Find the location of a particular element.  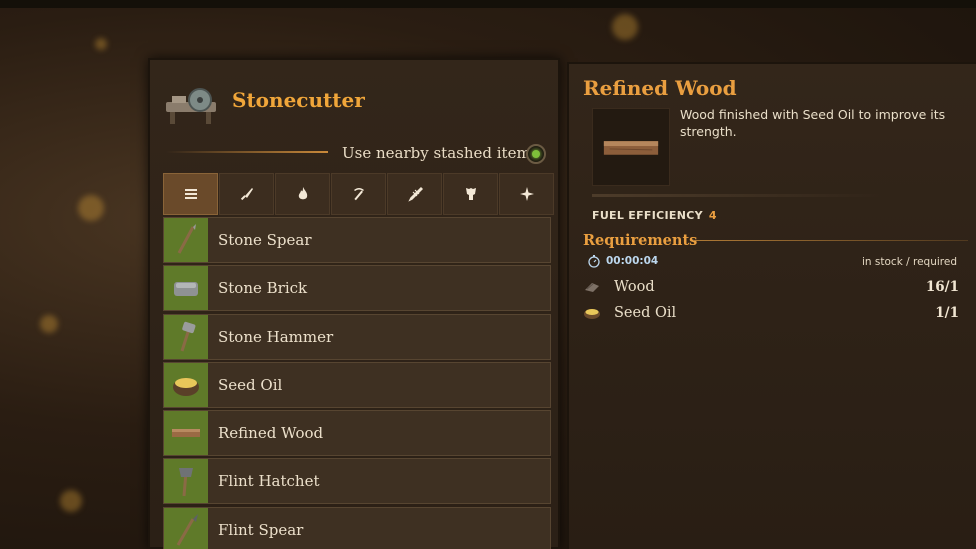

flint-spear-icon is located at coordinates (187, 529).